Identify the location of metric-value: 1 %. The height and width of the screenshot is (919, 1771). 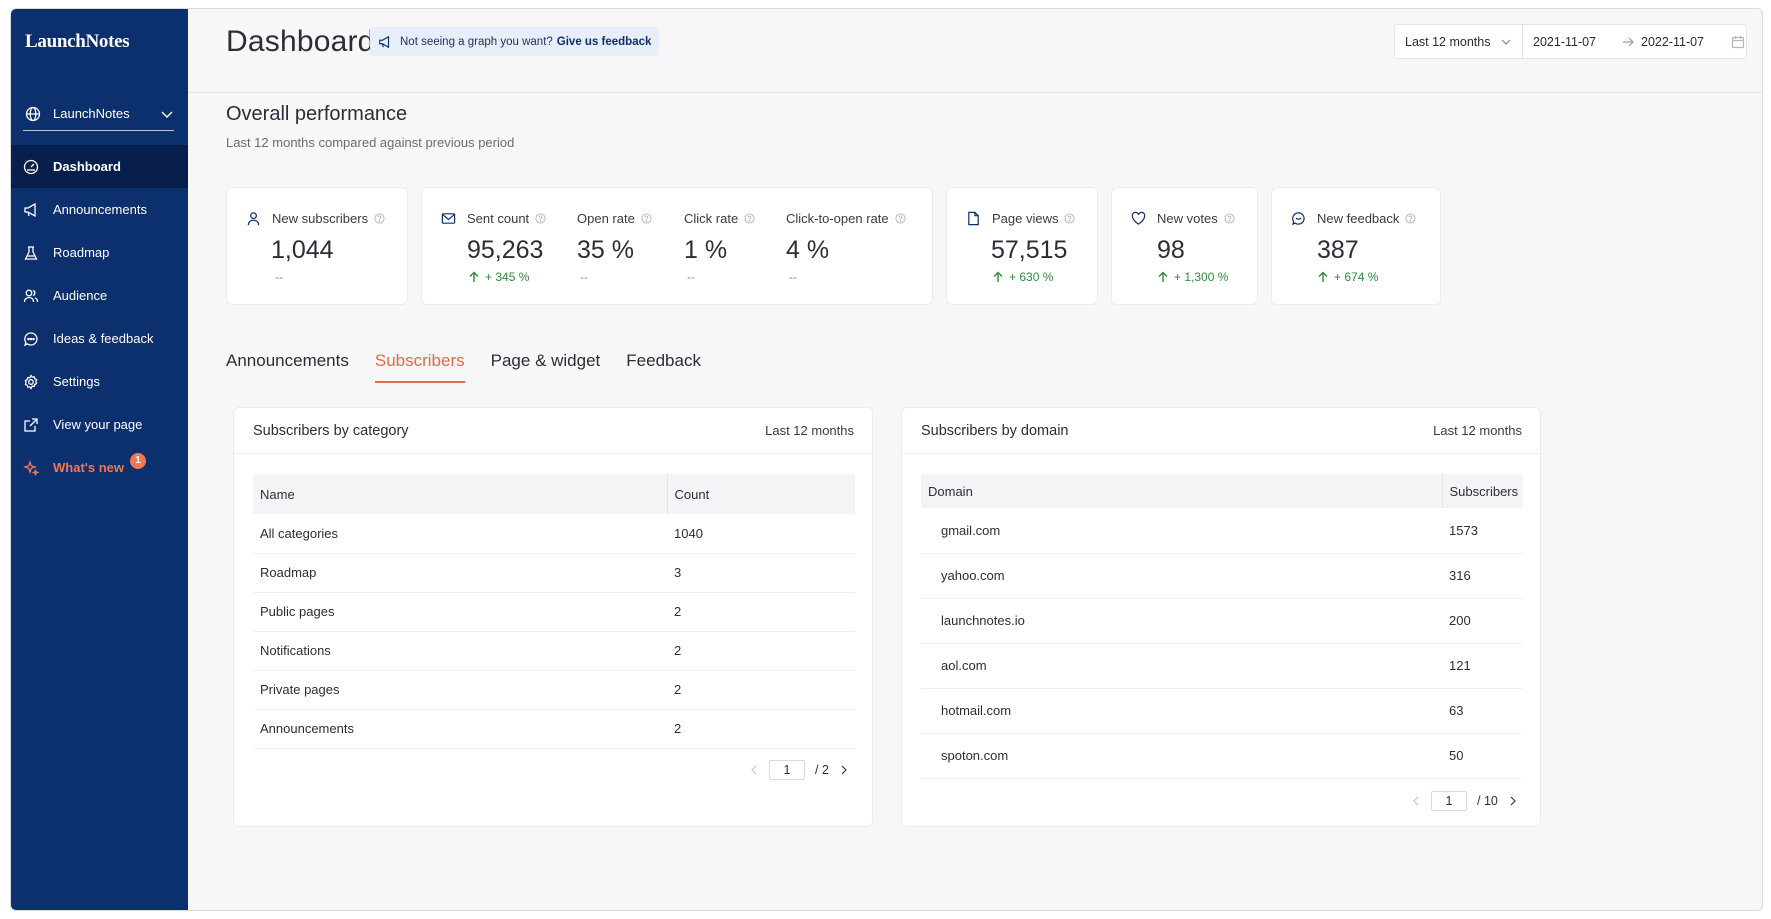
(706, 250).